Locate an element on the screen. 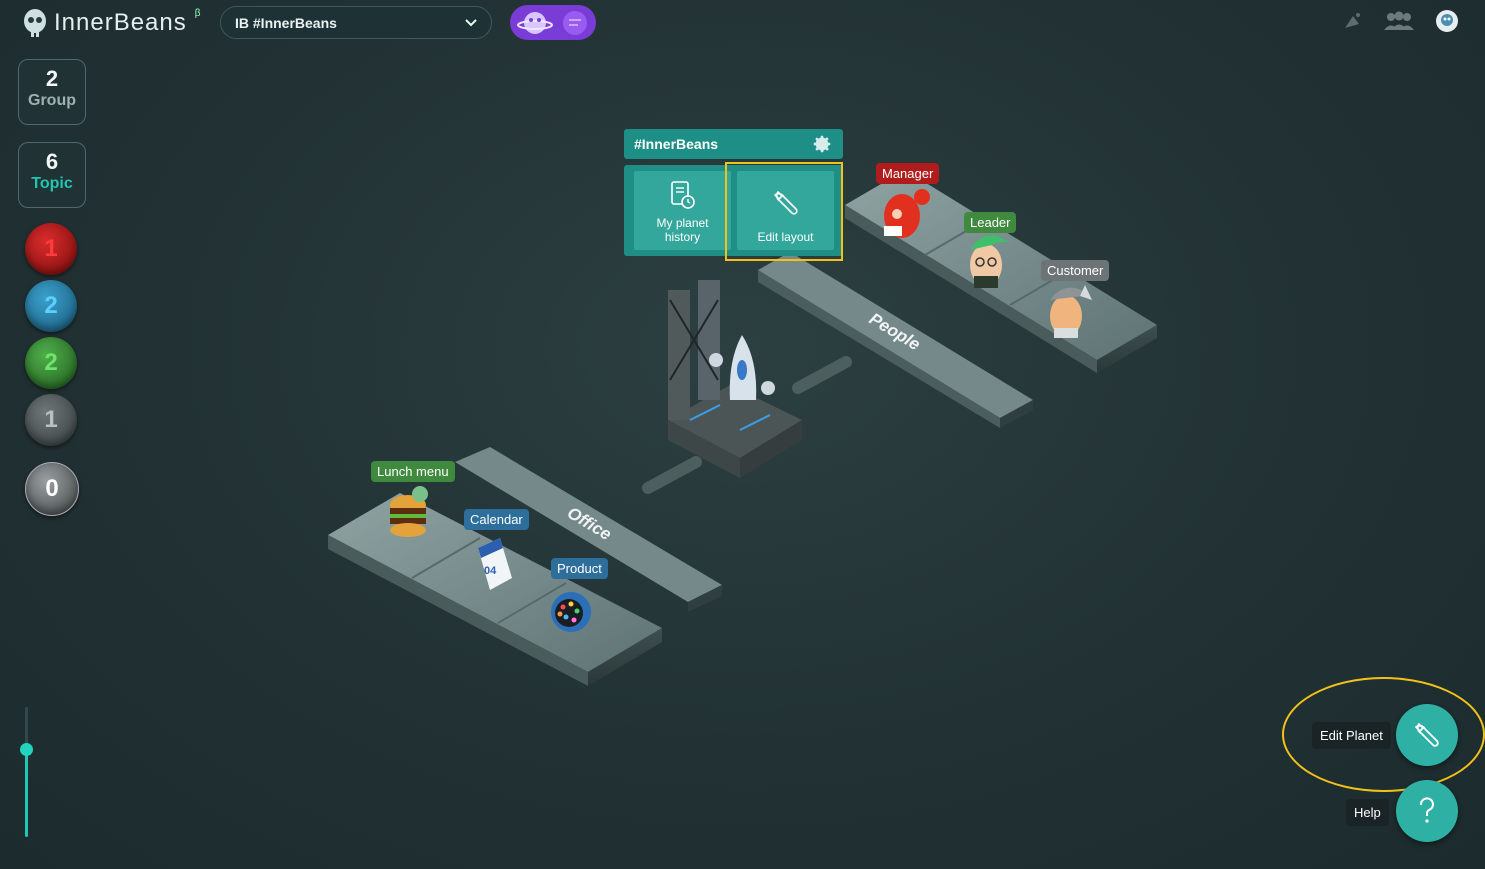 The height and width of the screenshot is (869, 1485). mood-bubble-clear: 0 is located at coordinates (52, 489).